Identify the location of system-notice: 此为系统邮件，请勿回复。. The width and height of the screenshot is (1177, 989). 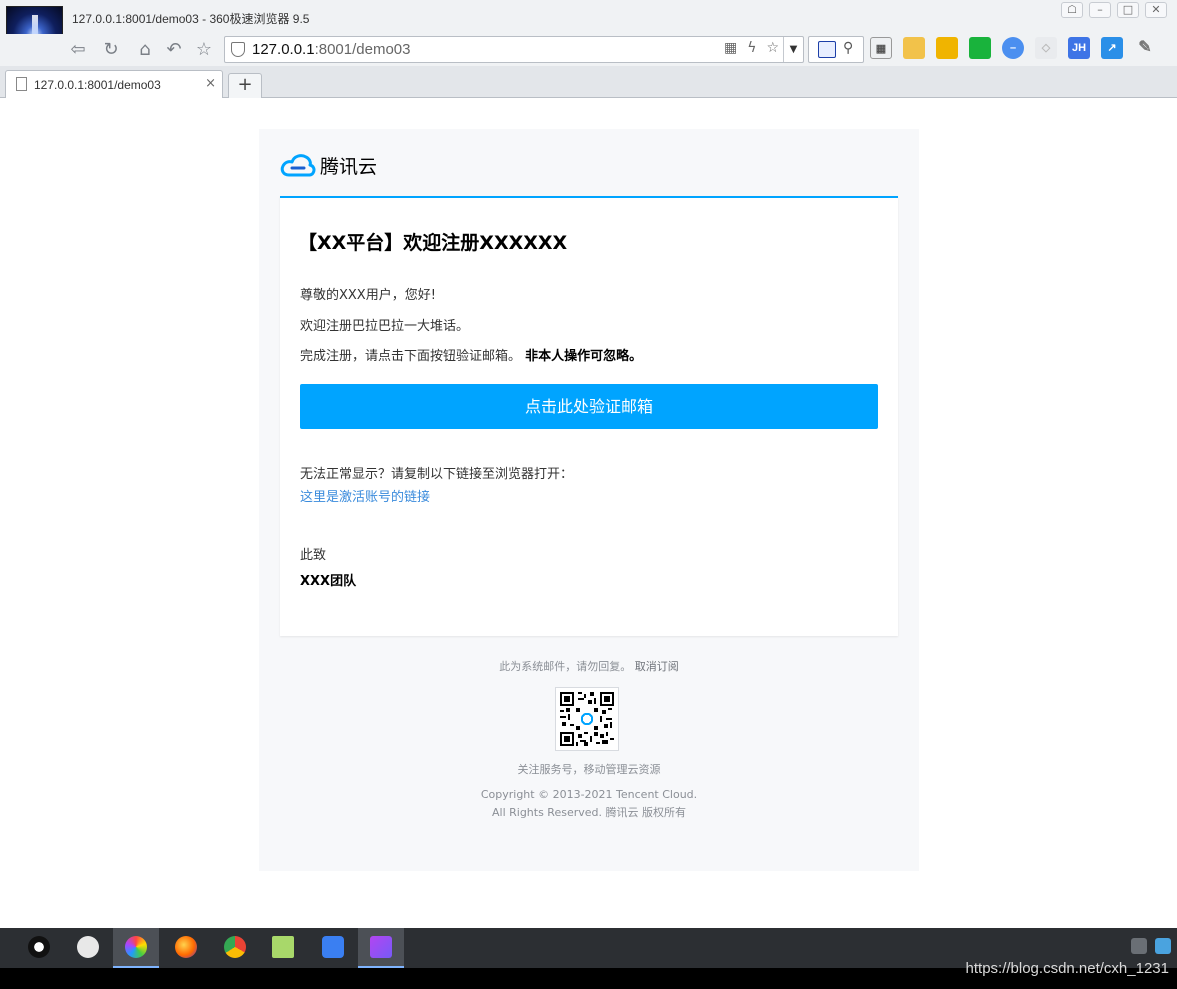
(565, 666).